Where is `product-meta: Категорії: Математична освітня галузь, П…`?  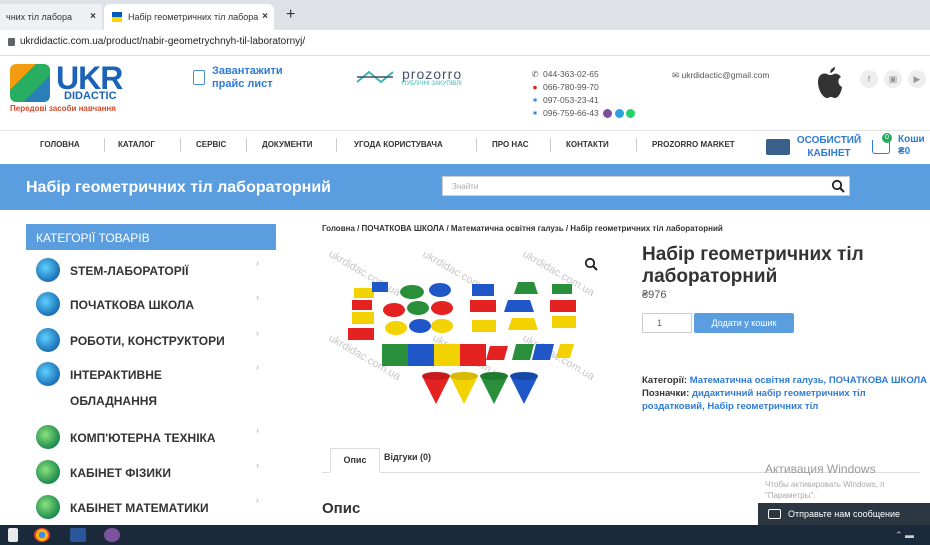
product-meta: Категорії: Математична освітня галузь, П… is located at coordinates (785, 393).